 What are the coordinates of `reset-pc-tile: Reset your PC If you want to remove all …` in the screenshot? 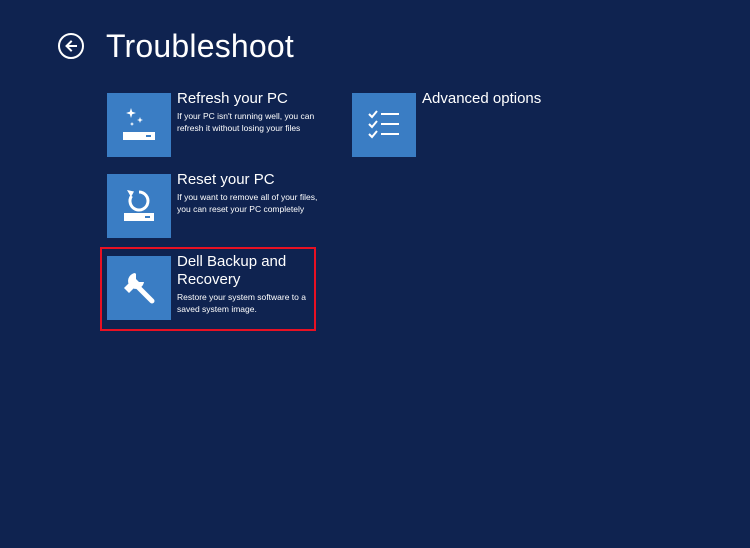 It's located at (217, 204).